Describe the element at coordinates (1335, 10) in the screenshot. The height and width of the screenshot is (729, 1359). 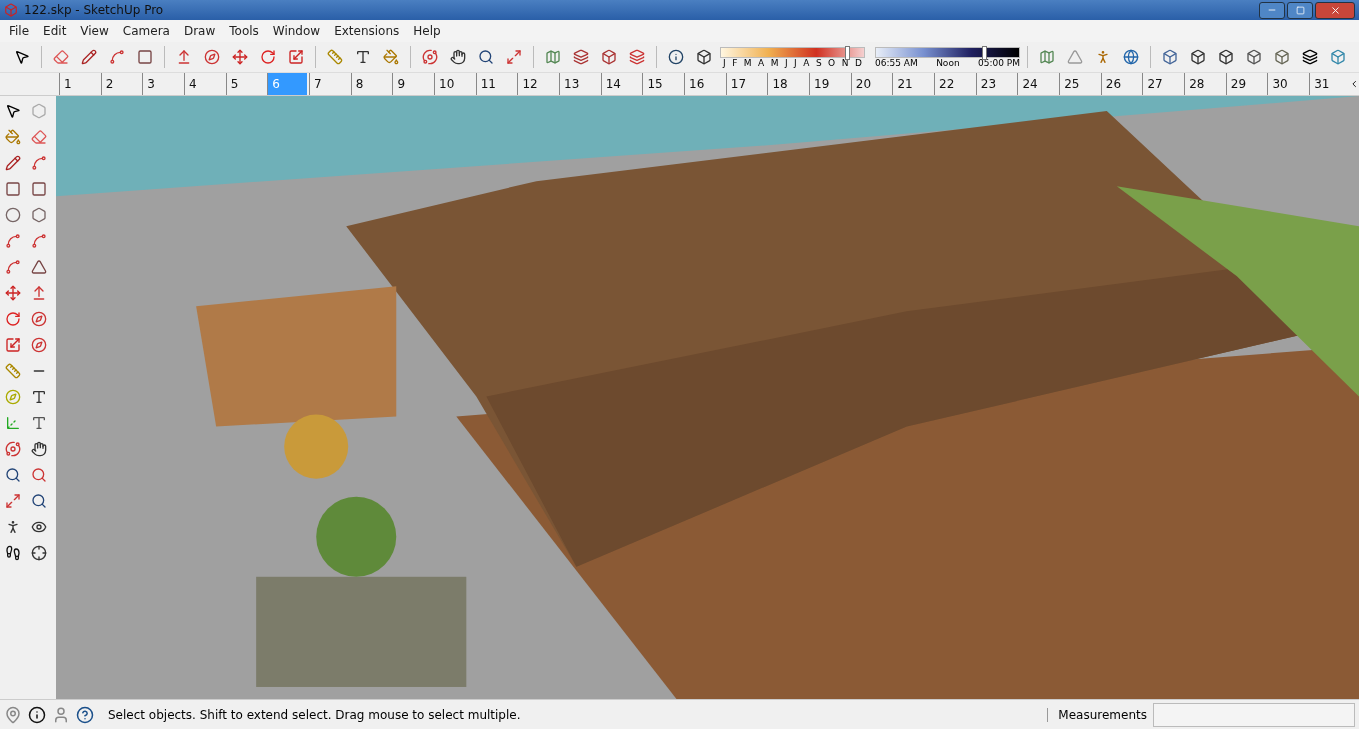
I see `close-button` at that location.